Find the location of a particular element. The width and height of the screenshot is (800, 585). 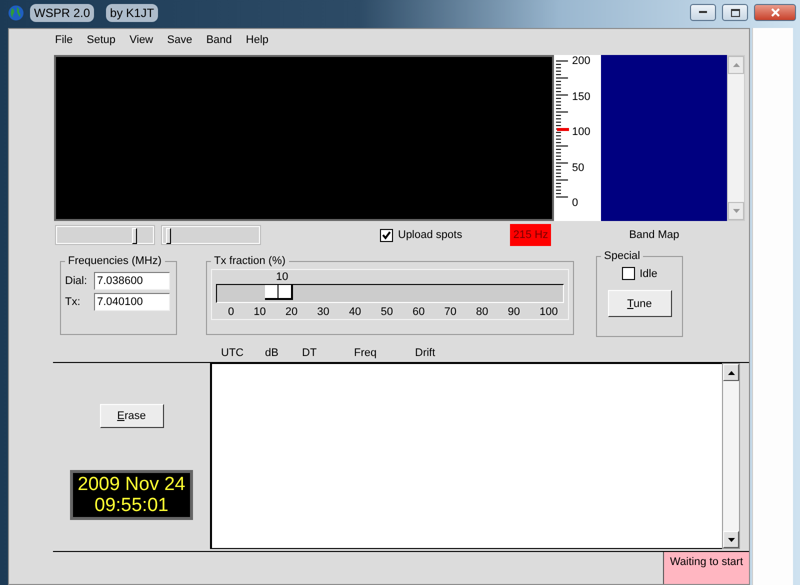

window-title: WSPR 2.0 is located at coordinates (62, 13).